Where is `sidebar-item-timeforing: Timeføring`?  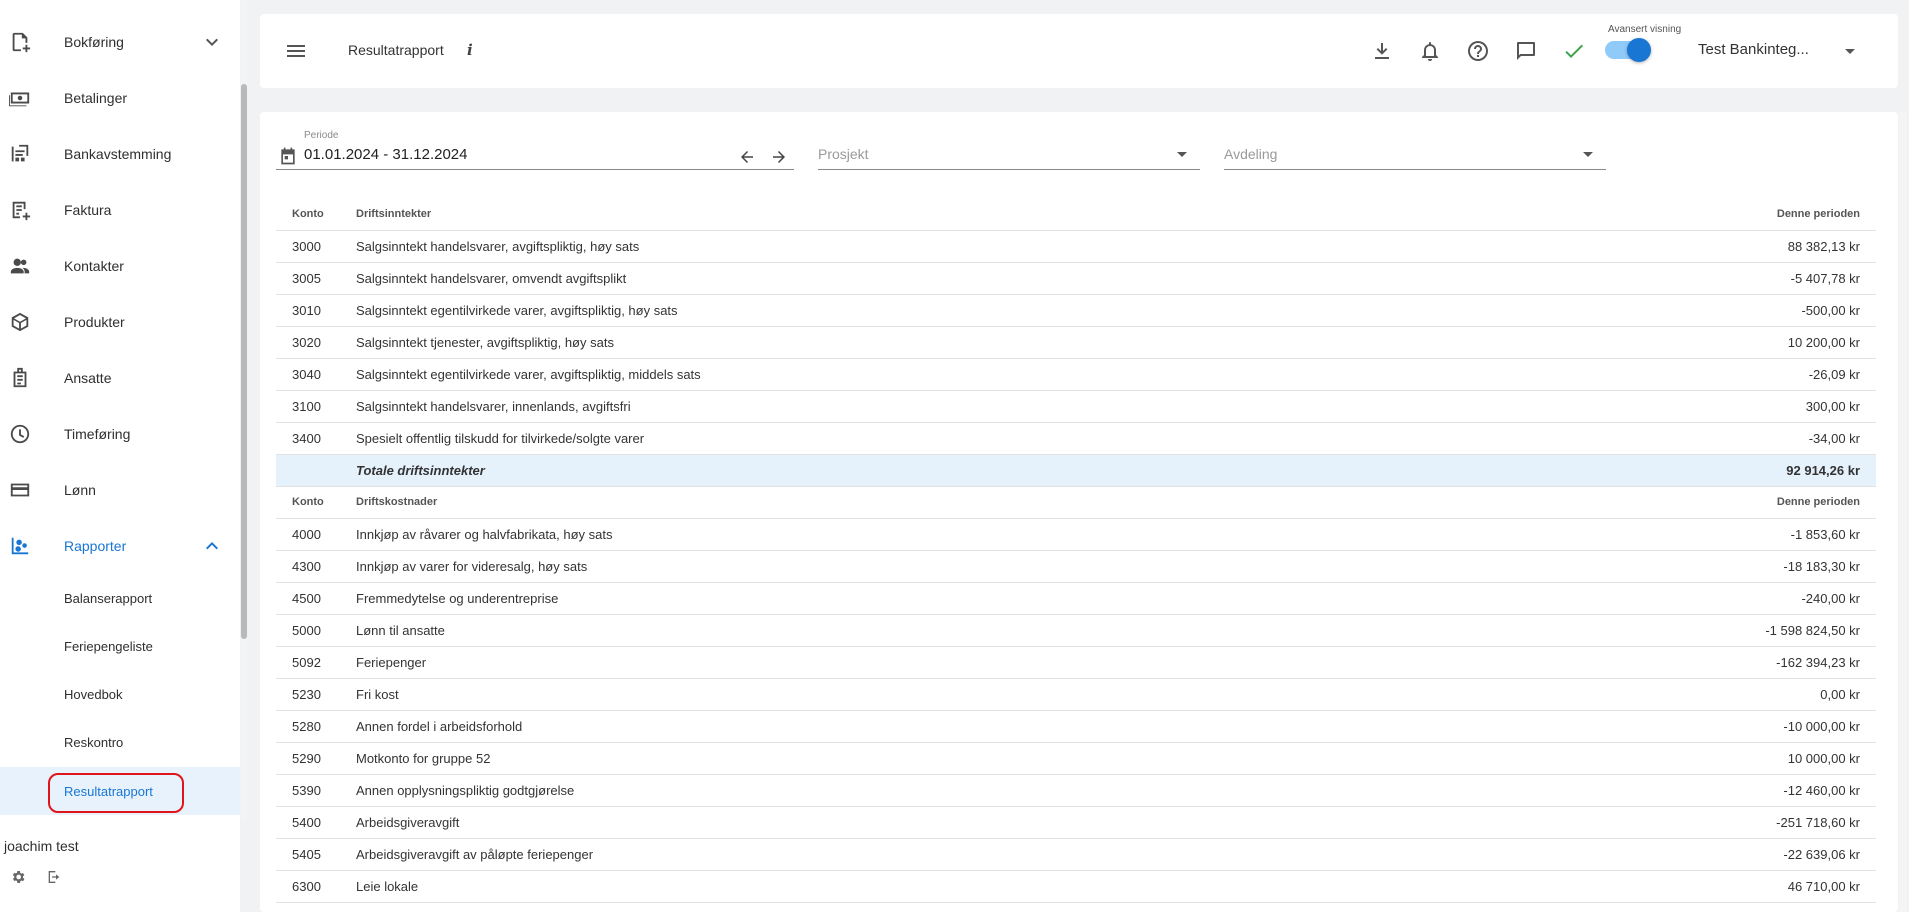 sidebar-item-timeforing: Timeføring is located at coordinates (120, 434).